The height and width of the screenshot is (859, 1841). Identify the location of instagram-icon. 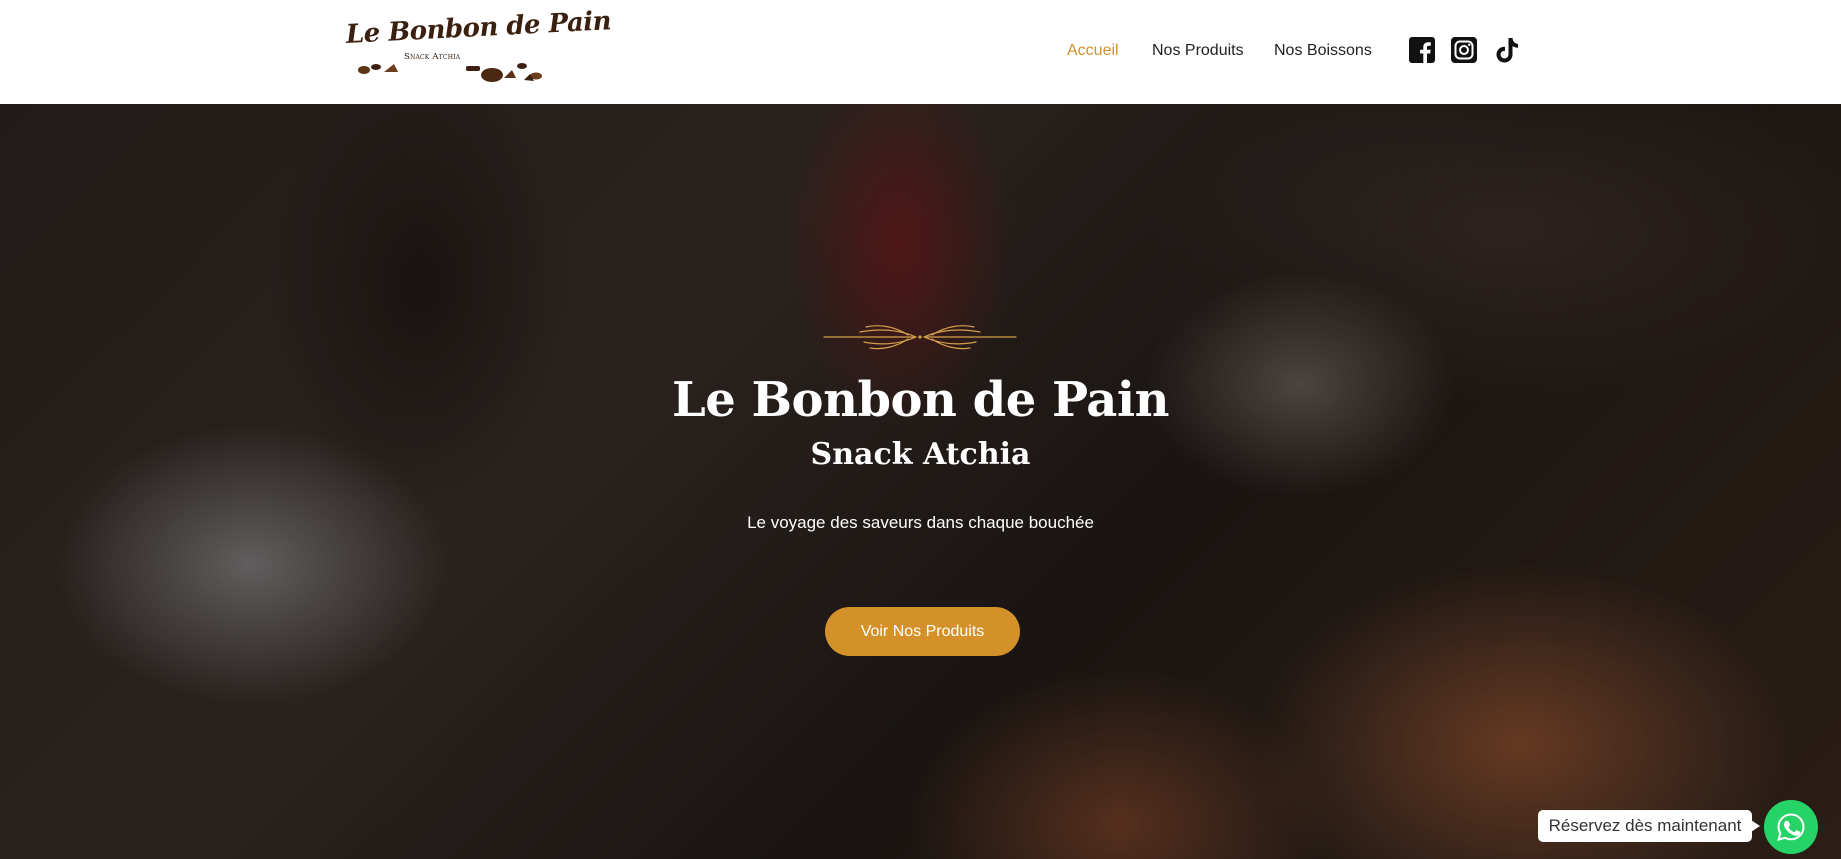
(1464, 50).